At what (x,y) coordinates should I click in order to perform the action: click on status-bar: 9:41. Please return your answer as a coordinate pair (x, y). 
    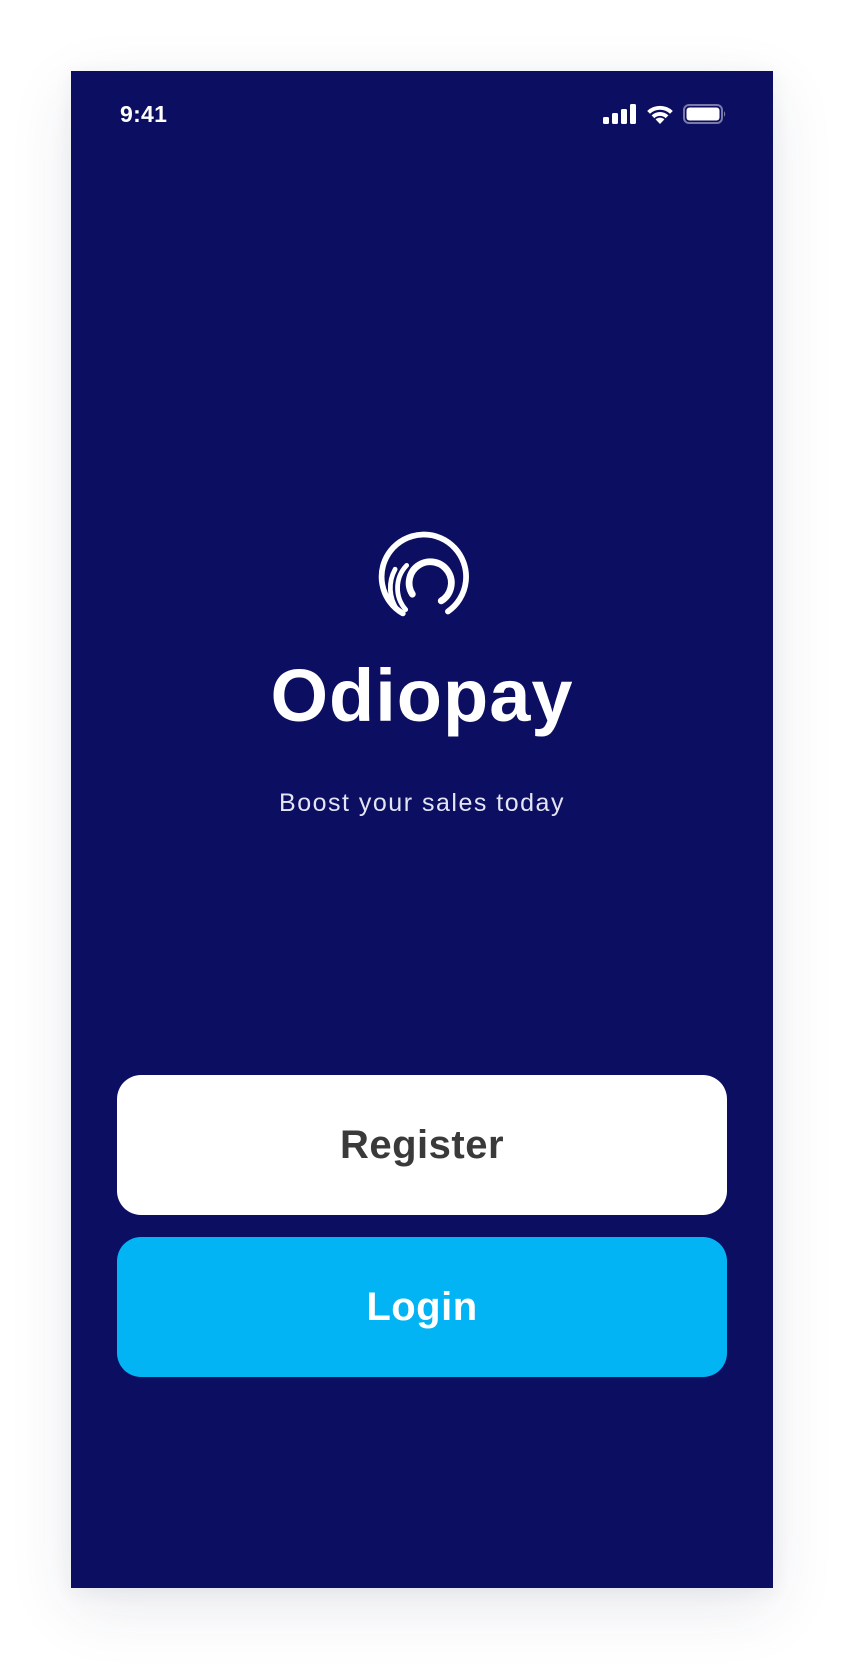
    Looking at the image, I should click on (422, 116).